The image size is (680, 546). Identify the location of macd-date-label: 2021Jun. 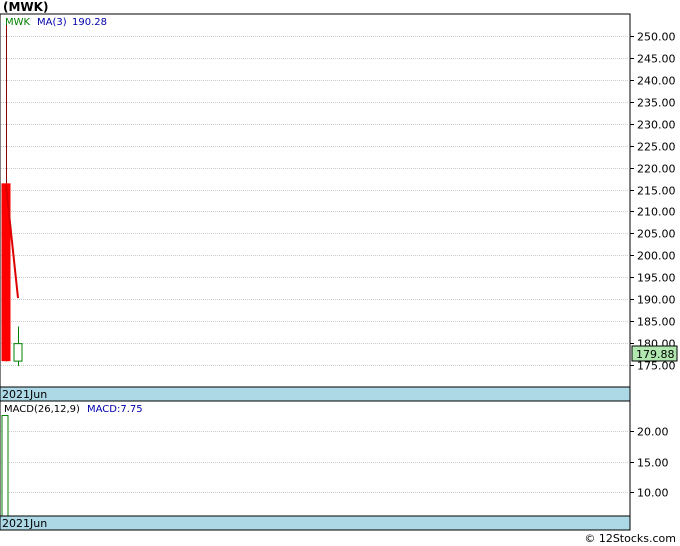
(24, 523).